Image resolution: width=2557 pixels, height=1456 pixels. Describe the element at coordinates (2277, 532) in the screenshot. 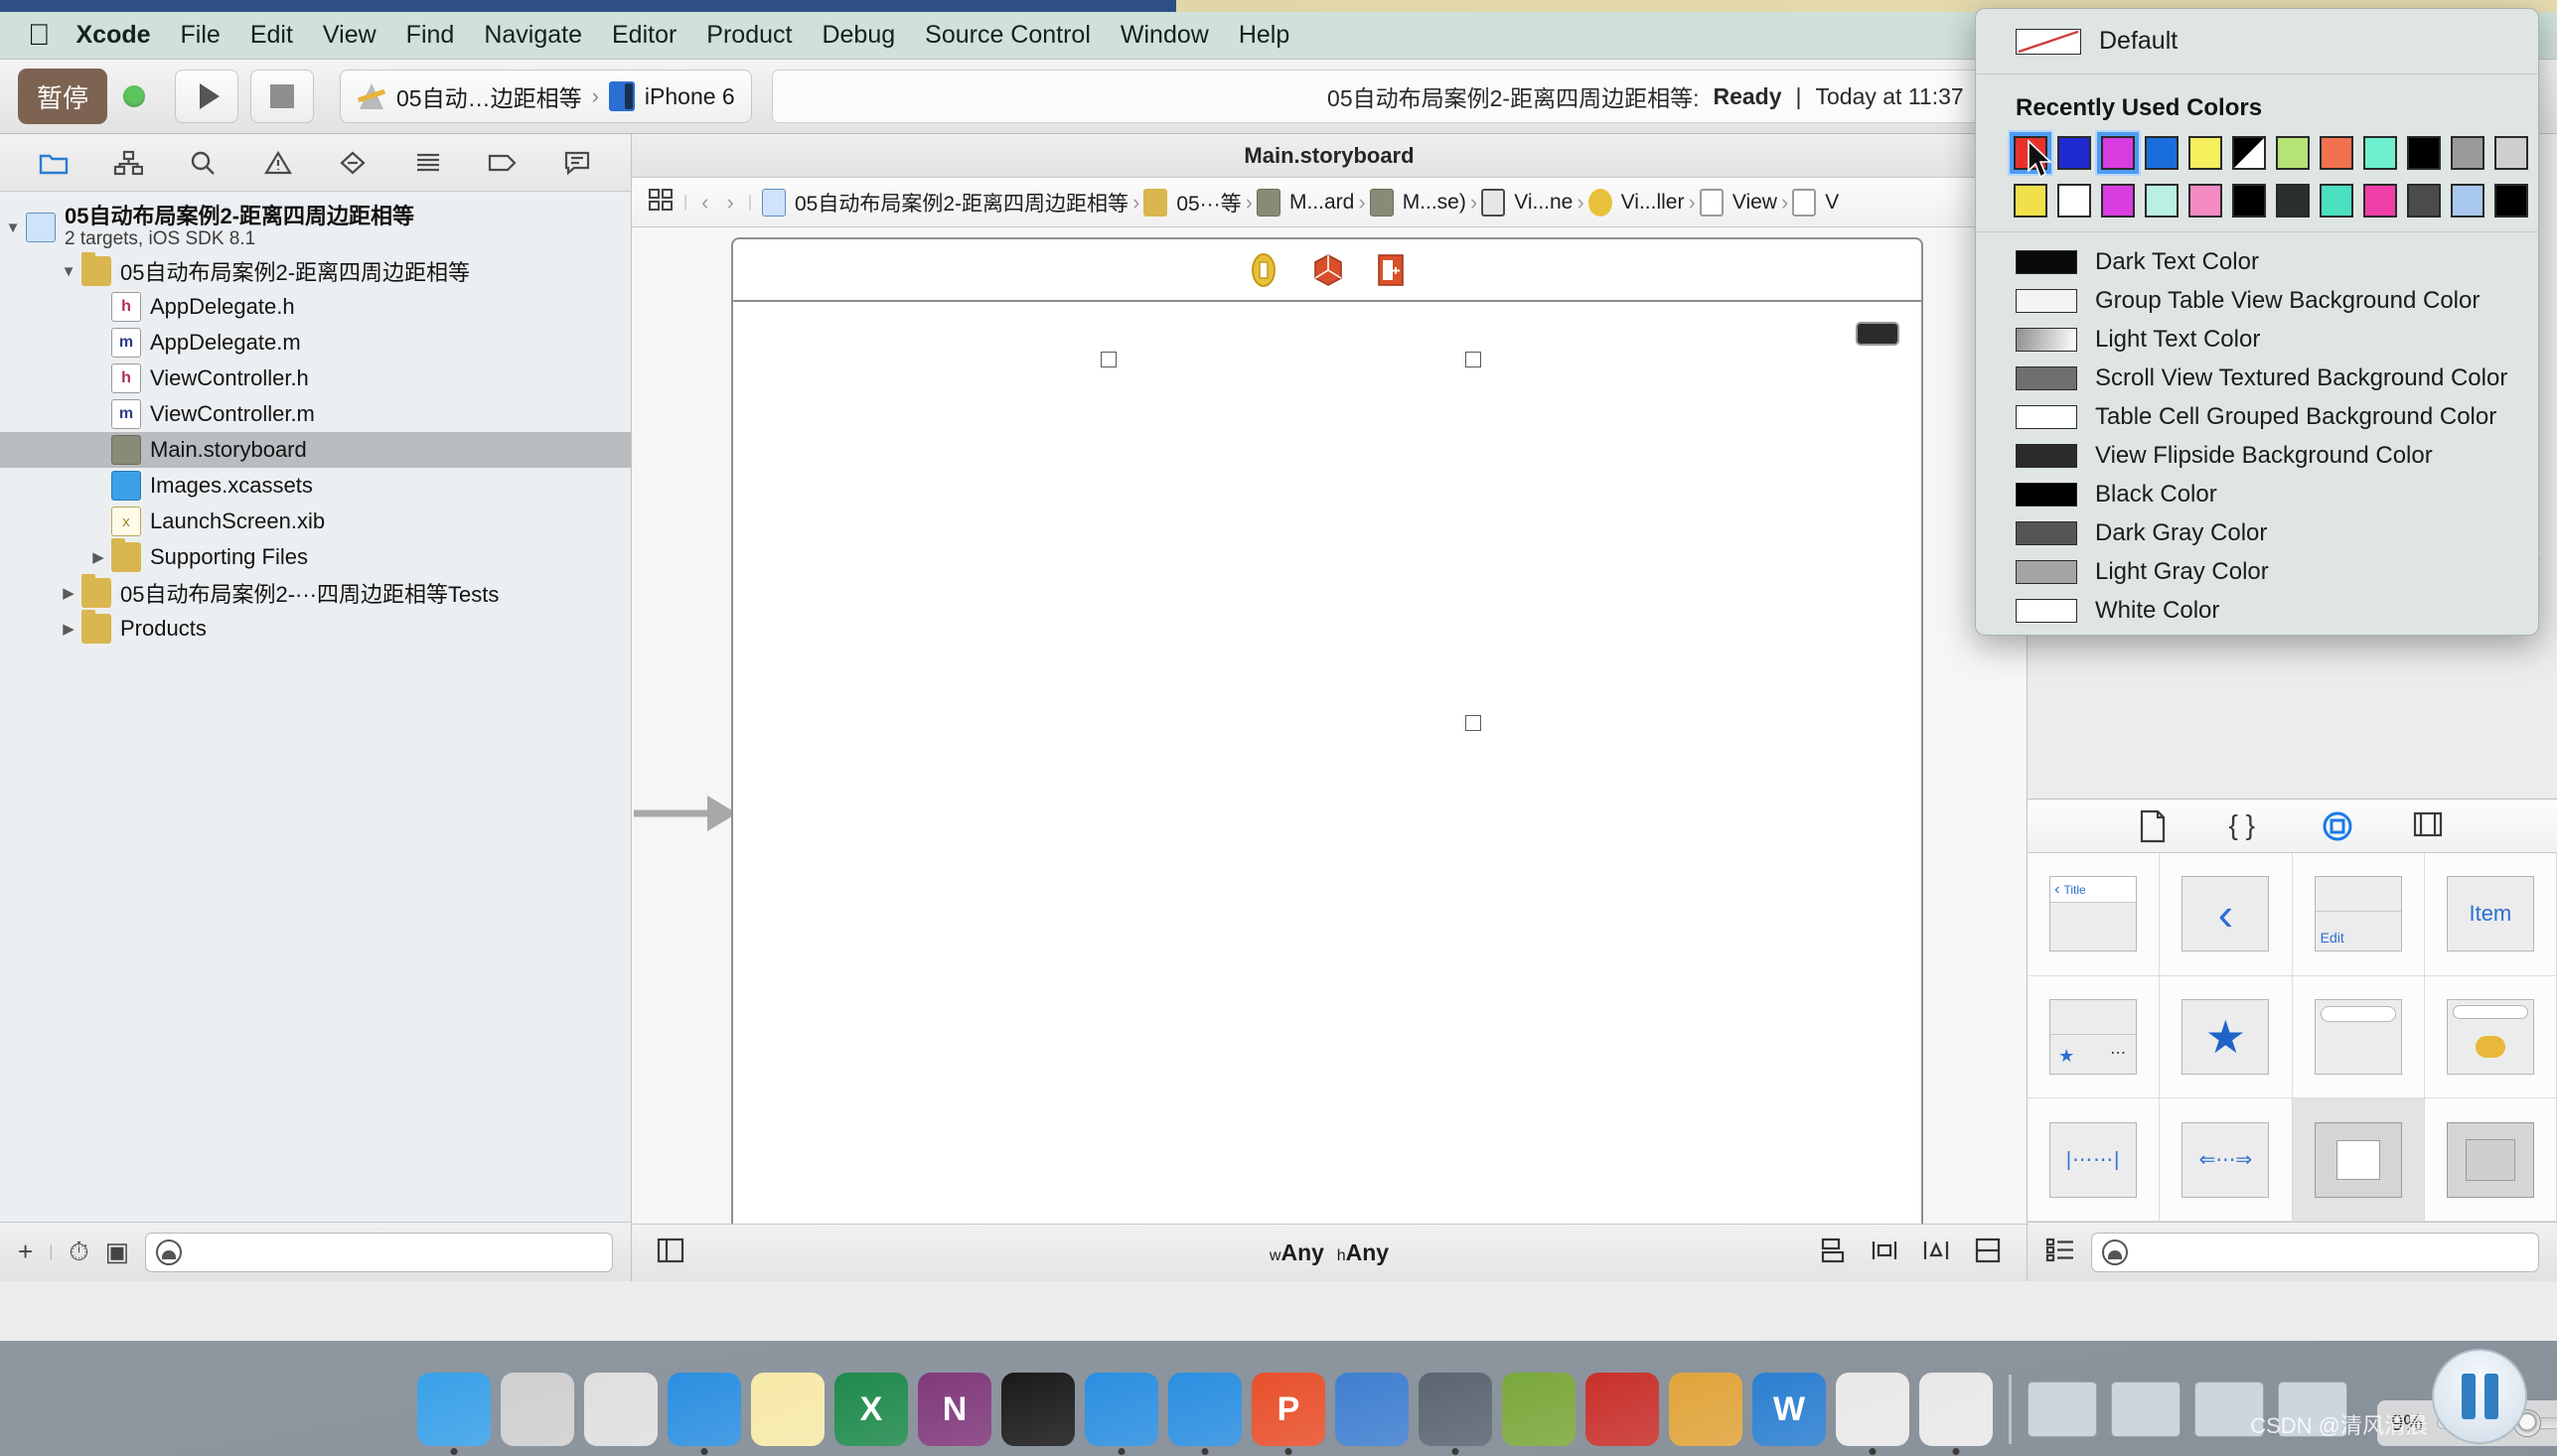

I see `color-menu-item: Dark Gray Color` at that location.